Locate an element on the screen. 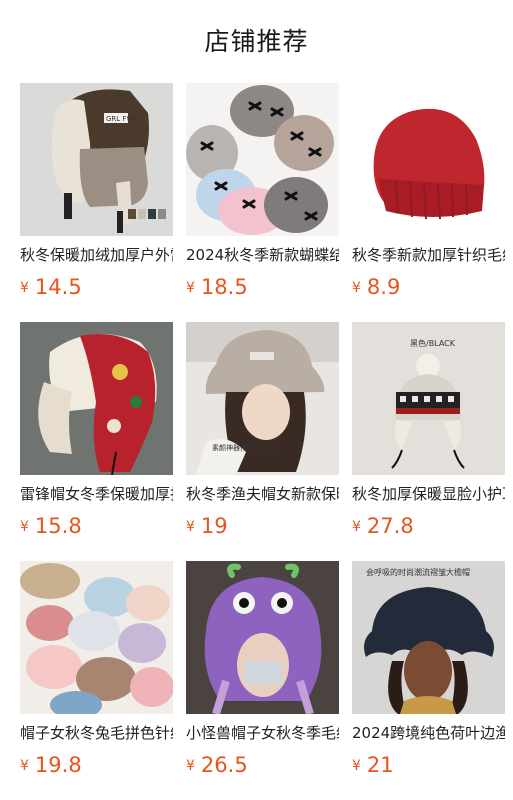 The image size is (513, 800). image-caption: 黑色/BLACK is located at coordinates (433, 343).